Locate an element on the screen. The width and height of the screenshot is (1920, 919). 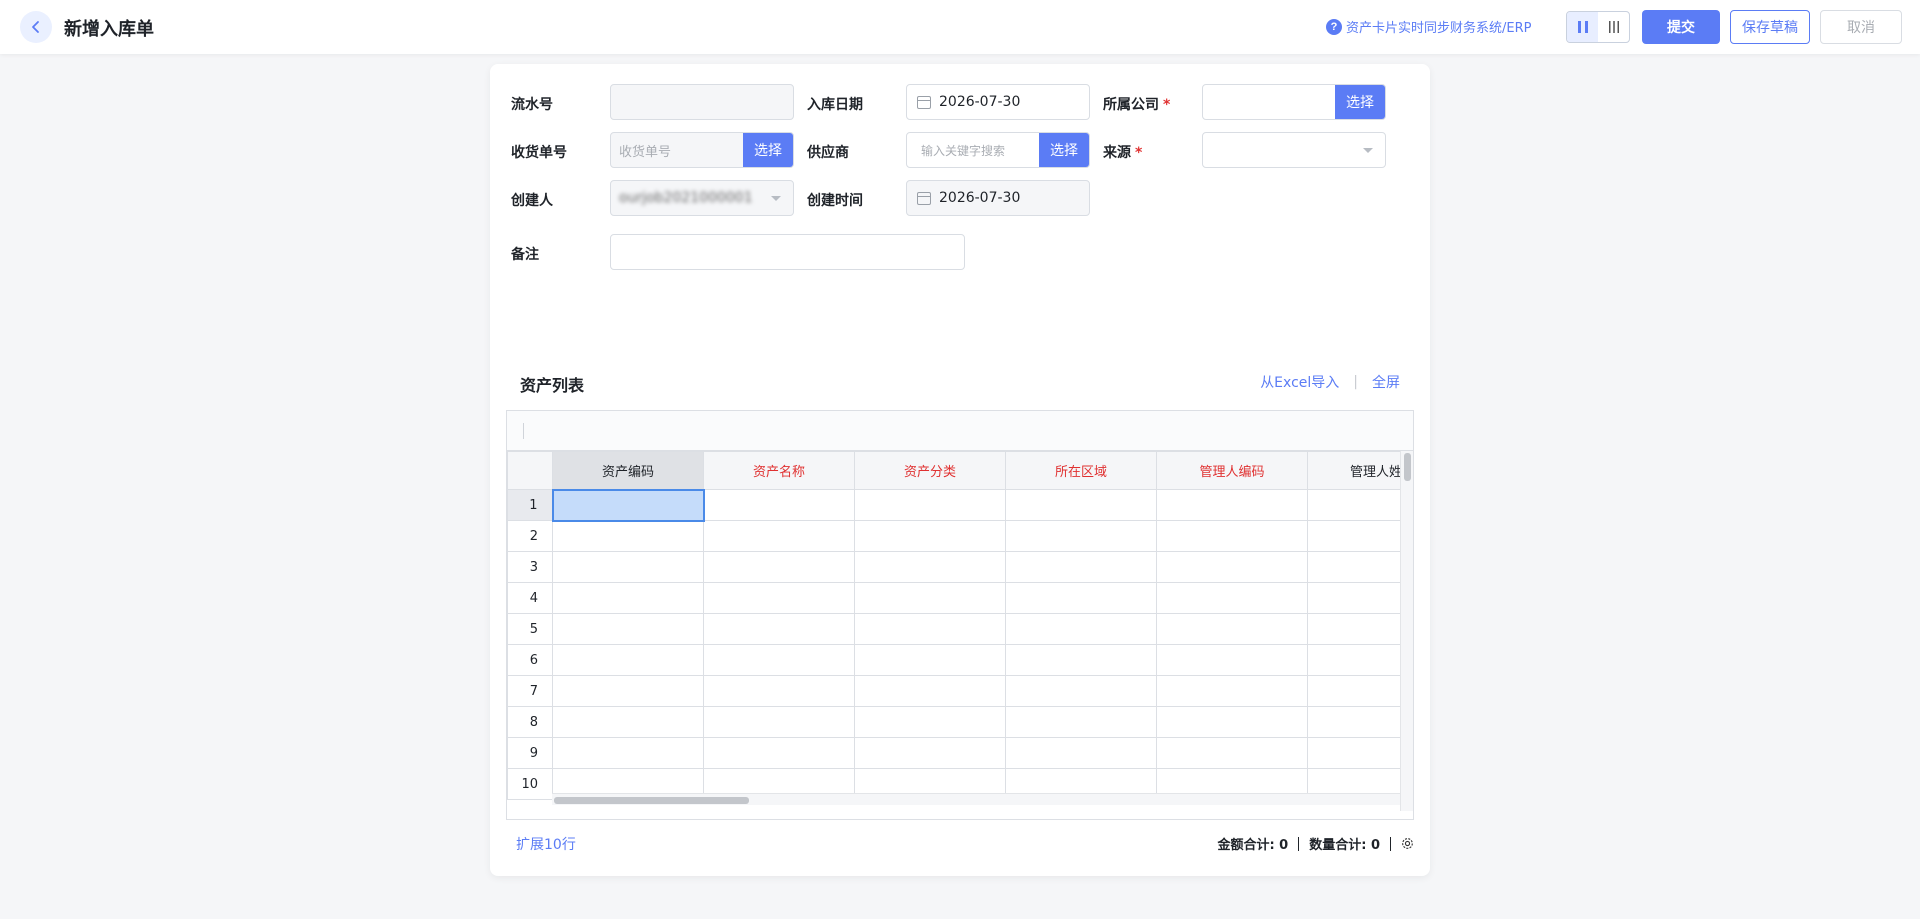
company-select-button: 选择 is located at coordinates (1360, 102).